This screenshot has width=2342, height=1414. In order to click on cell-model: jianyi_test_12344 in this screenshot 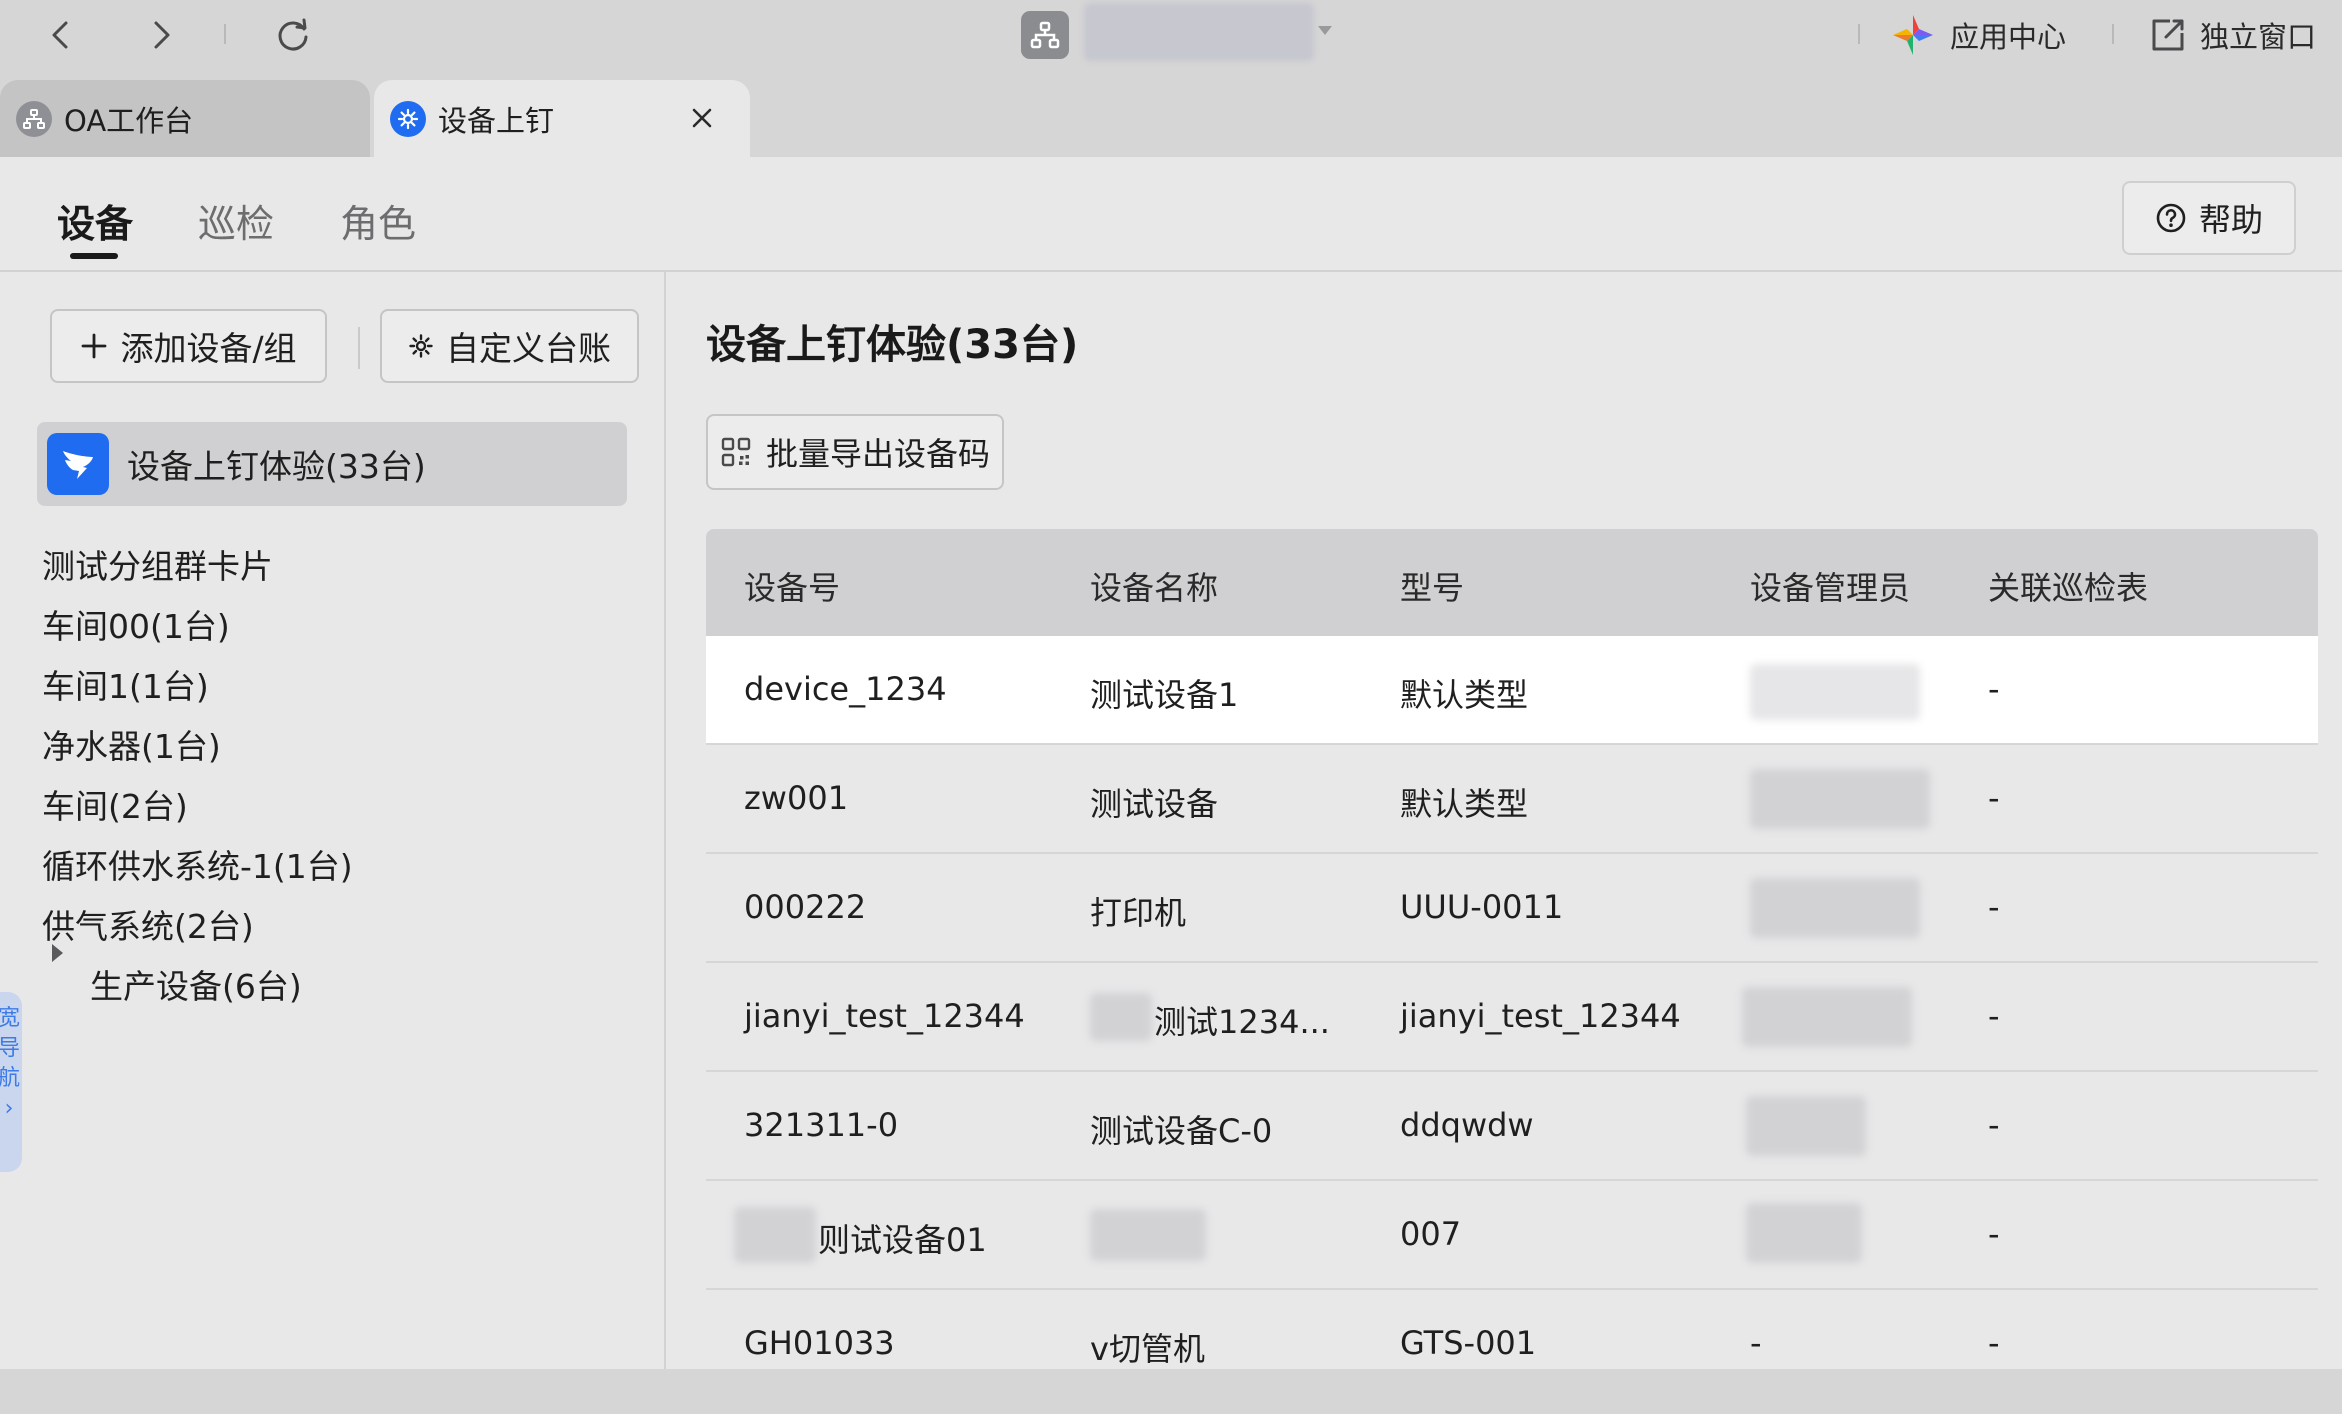, I will do `click(1540, 1016)`.